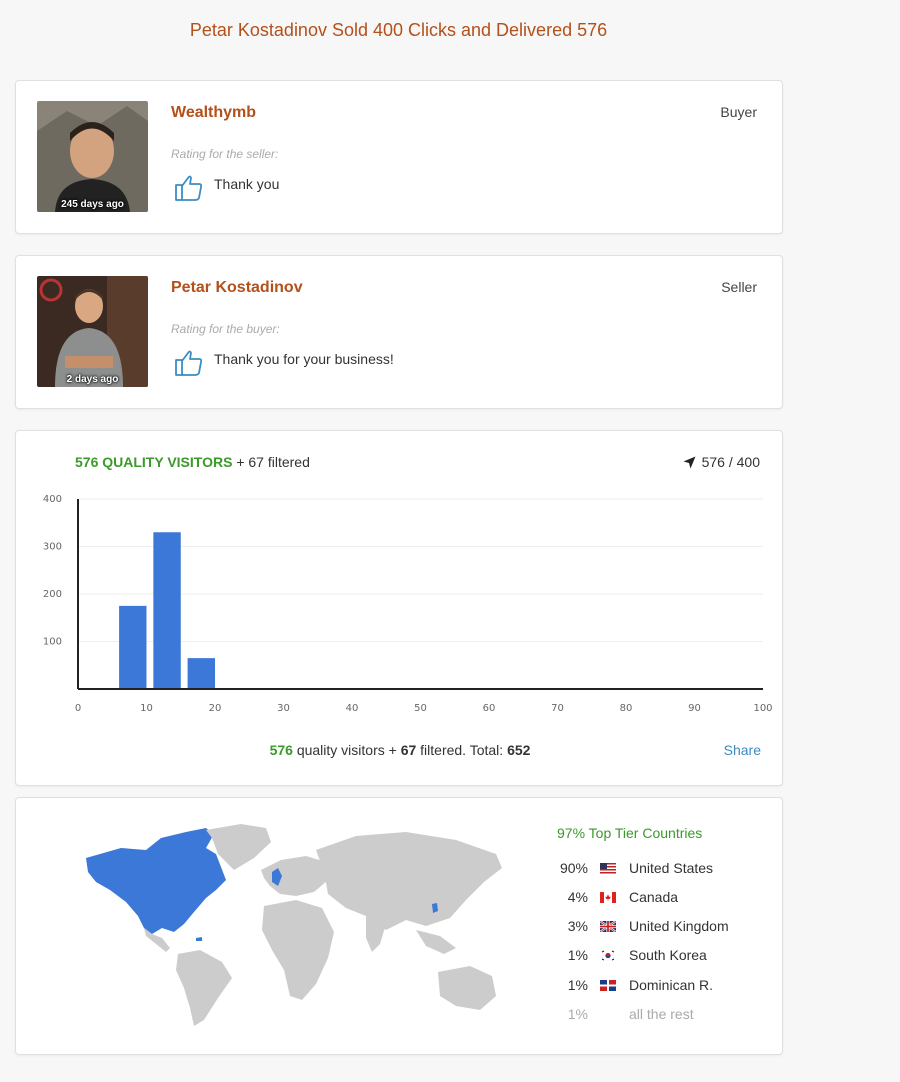 This screenshot has width=900, height=1082. Describe the element at coordinates (621, 955) in the screenshot. I see `country-row-south-korea: 1% South Korea` at that location.